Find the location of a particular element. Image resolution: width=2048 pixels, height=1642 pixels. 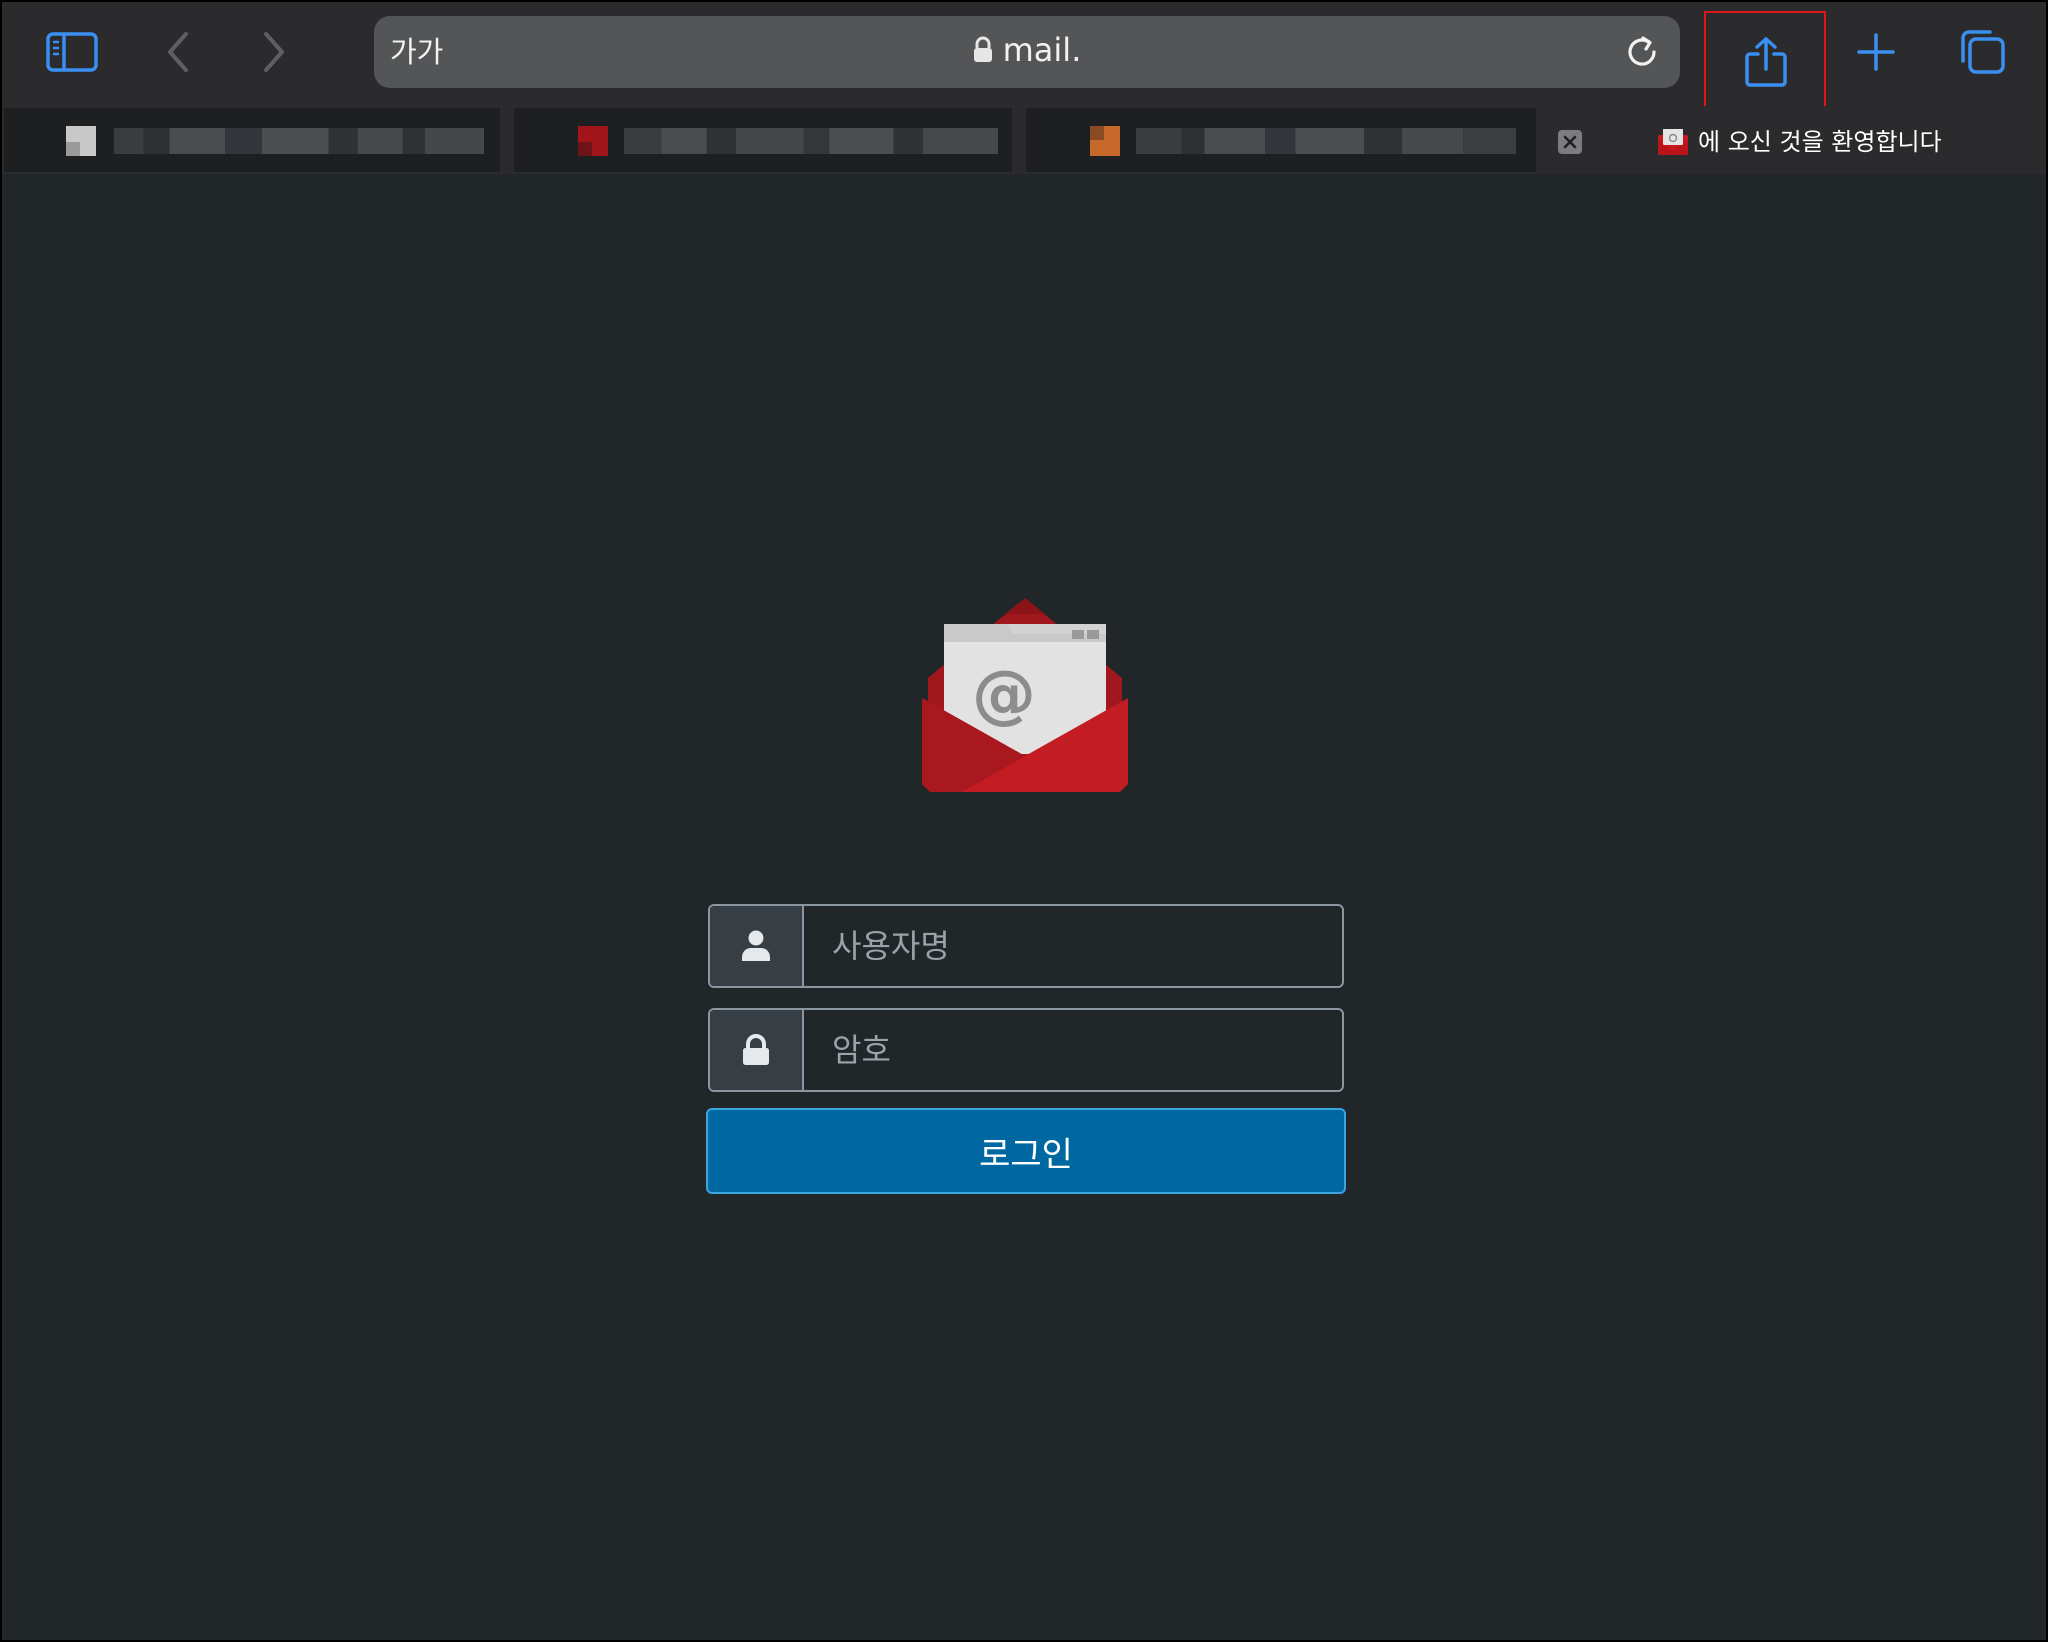

login-button: 로그인 is located at coordinates (1026, 1151).